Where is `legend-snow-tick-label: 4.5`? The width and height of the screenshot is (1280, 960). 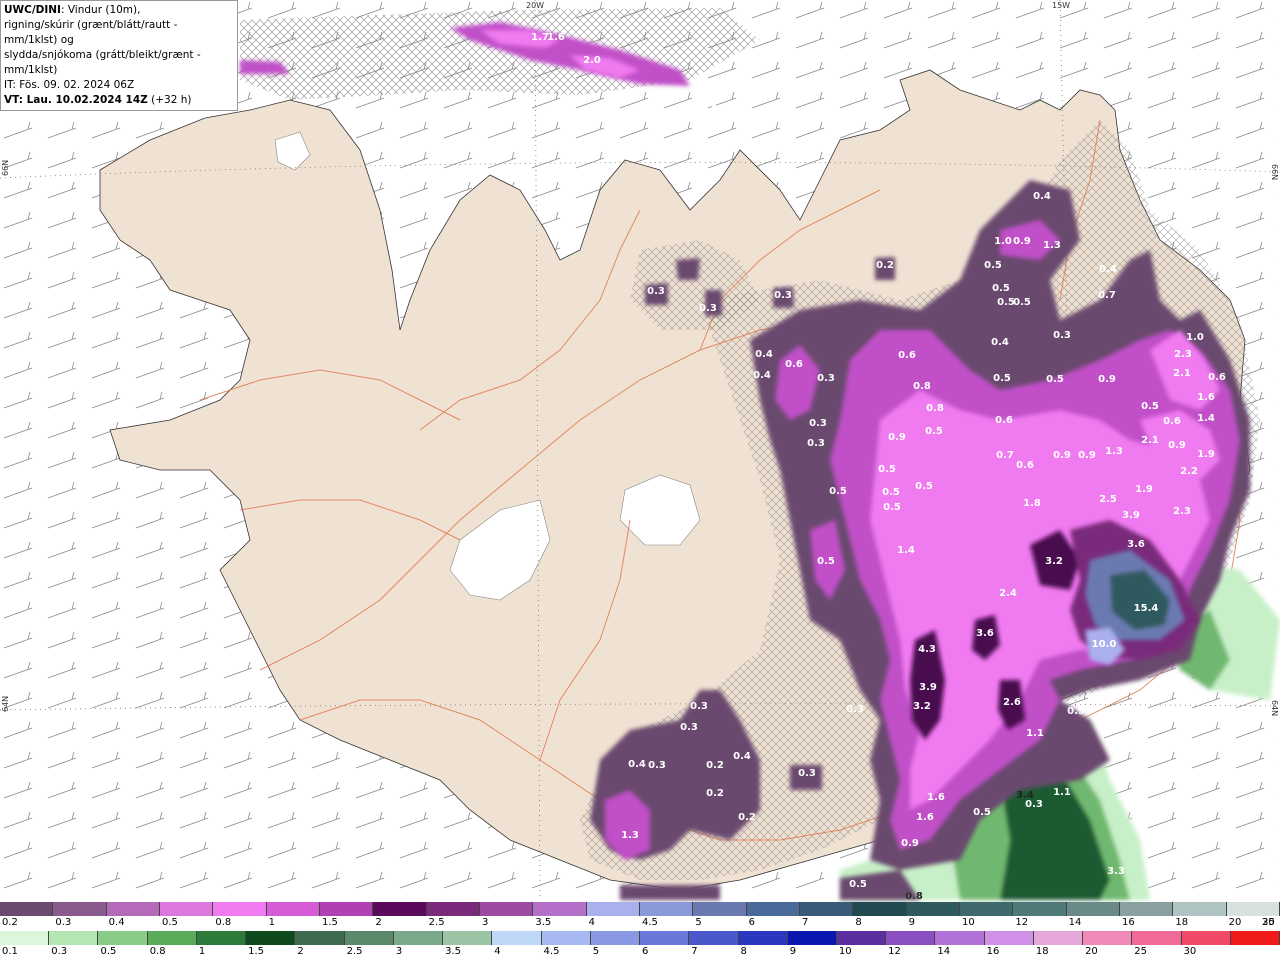 legend-snow-tick-label: 4.5 is located at coordinates (650, 922).